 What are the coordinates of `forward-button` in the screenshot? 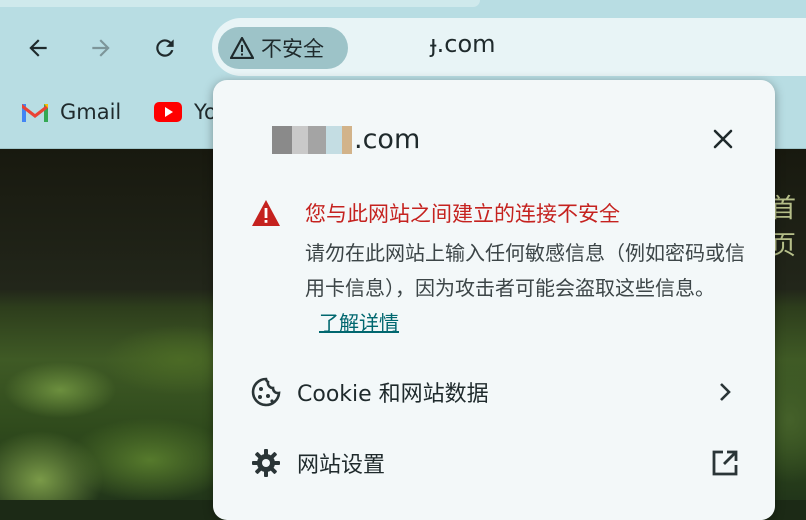 It's located at (101, 48).